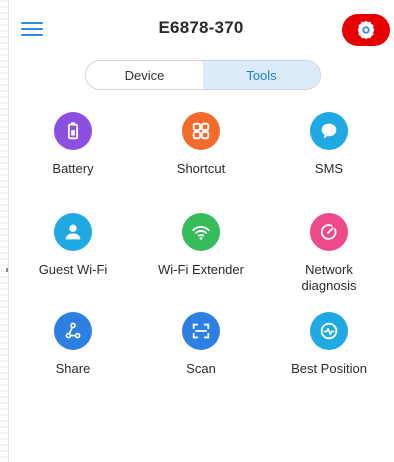  I want to click on tool-shortcut: Shortcut, so click(201, 144).